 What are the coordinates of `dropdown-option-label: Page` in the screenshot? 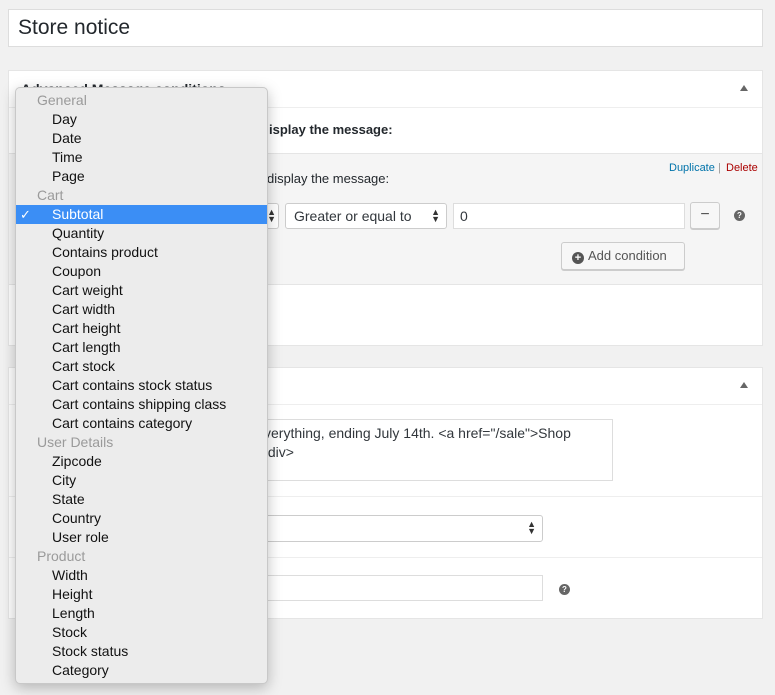 It's located at (68, 176).